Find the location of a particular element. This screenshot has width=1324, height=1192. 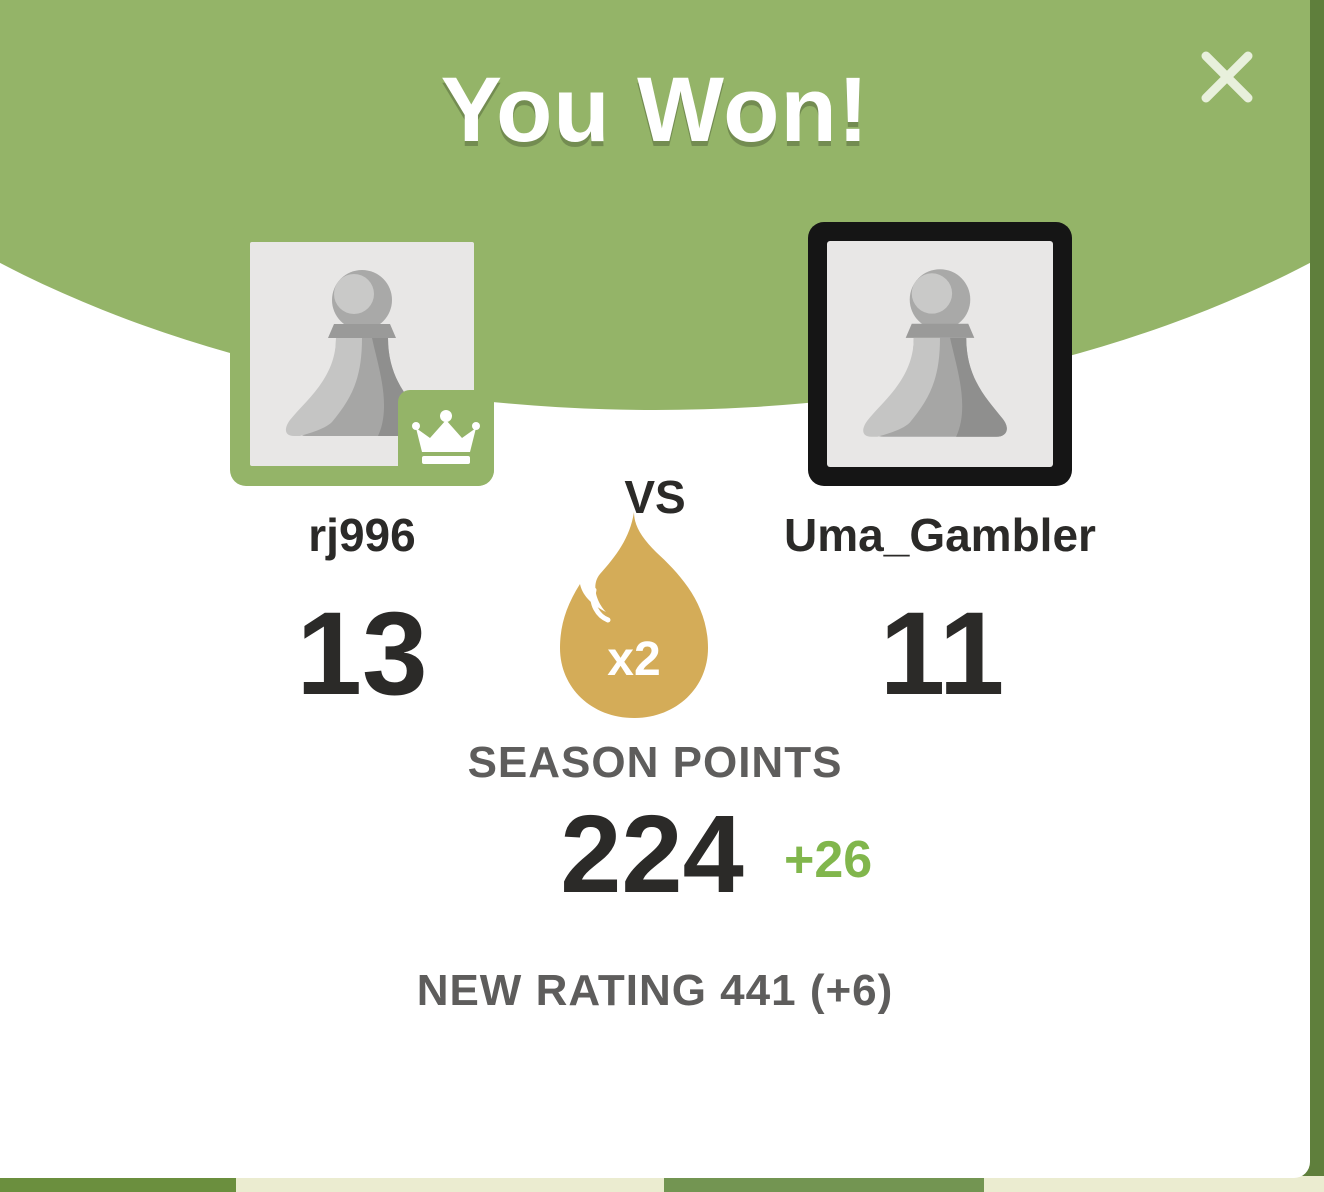

season-points-value: 224 is located at coordinates (652, 854).